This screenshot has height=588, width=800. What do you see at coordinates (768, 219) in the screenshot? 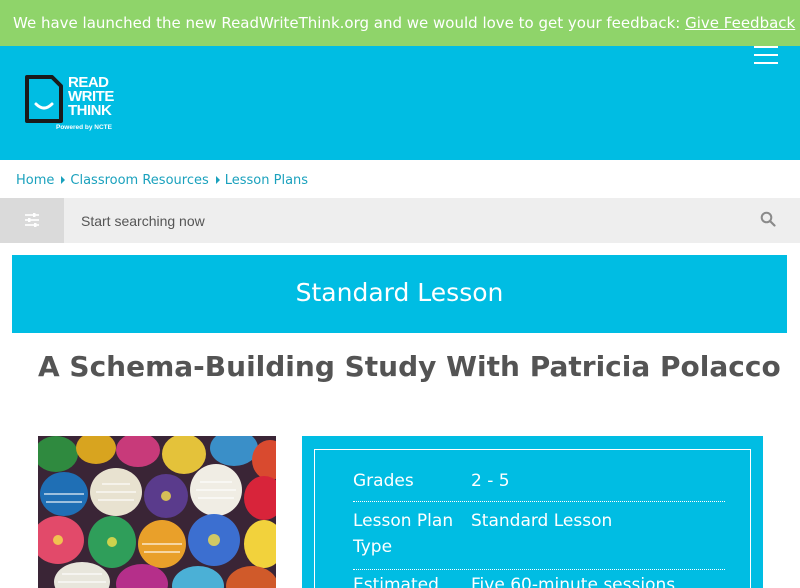
I see `search-icon` at bounding box center [768, 219].